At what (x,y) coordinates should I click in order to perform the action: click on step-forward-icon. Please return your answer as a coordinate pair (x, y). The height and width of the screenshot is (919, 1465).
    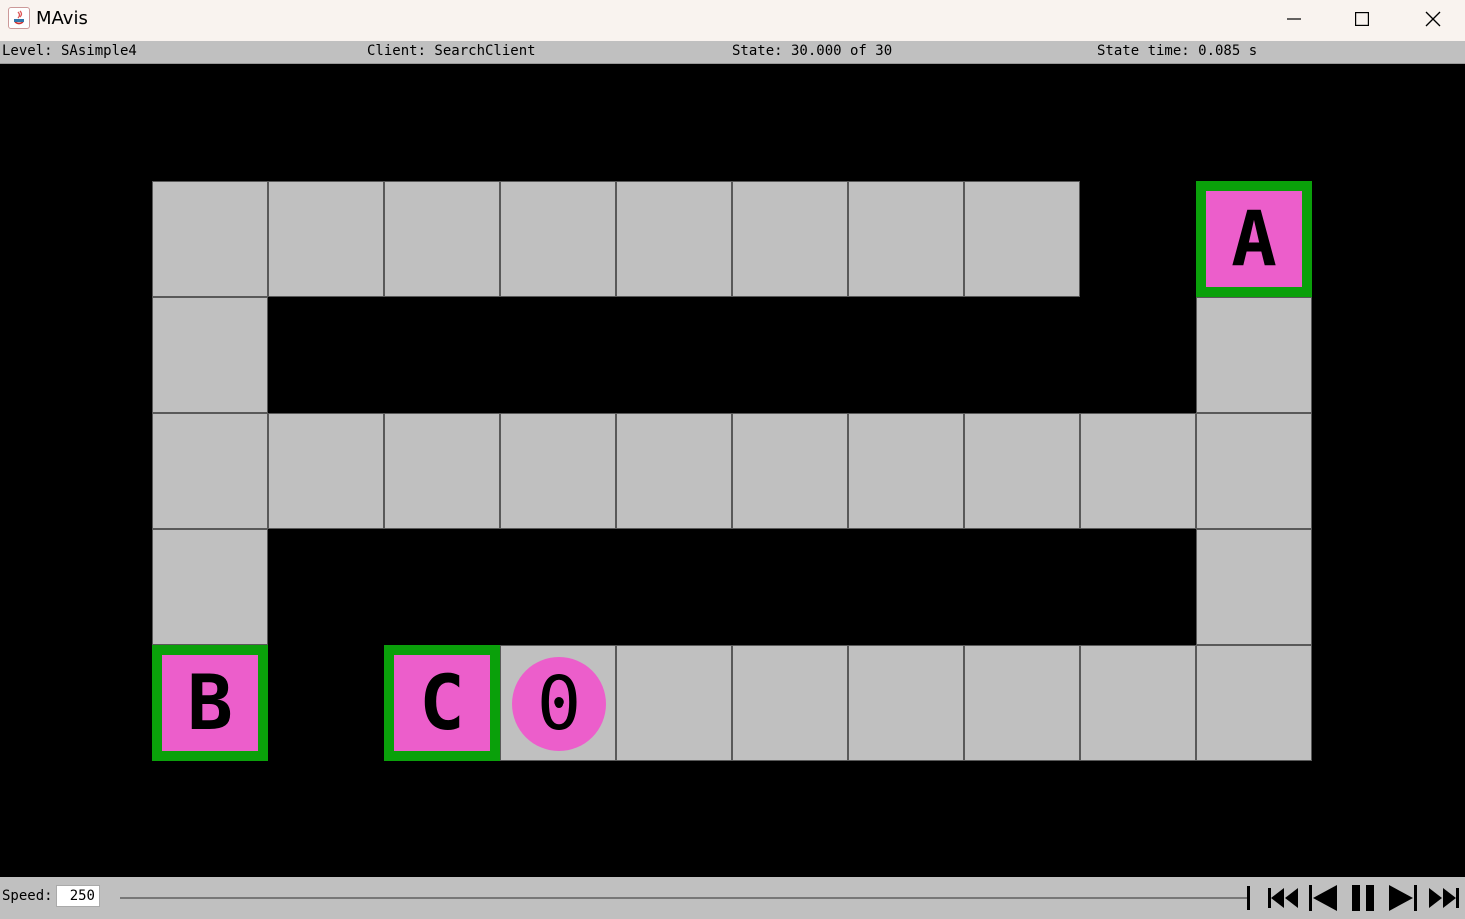
    Looking at the image, I should click on (1403, 898).